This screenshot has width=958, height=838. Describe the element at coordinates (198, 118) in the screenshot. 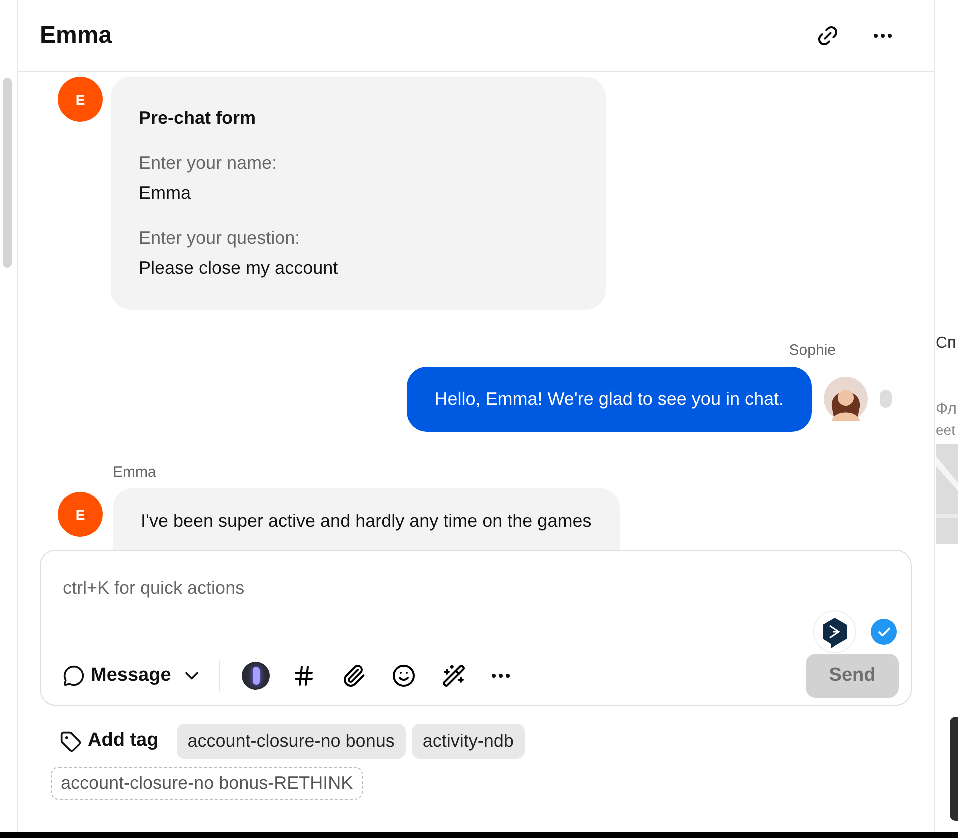

I see `form-title: Pre-chat form` at that location.